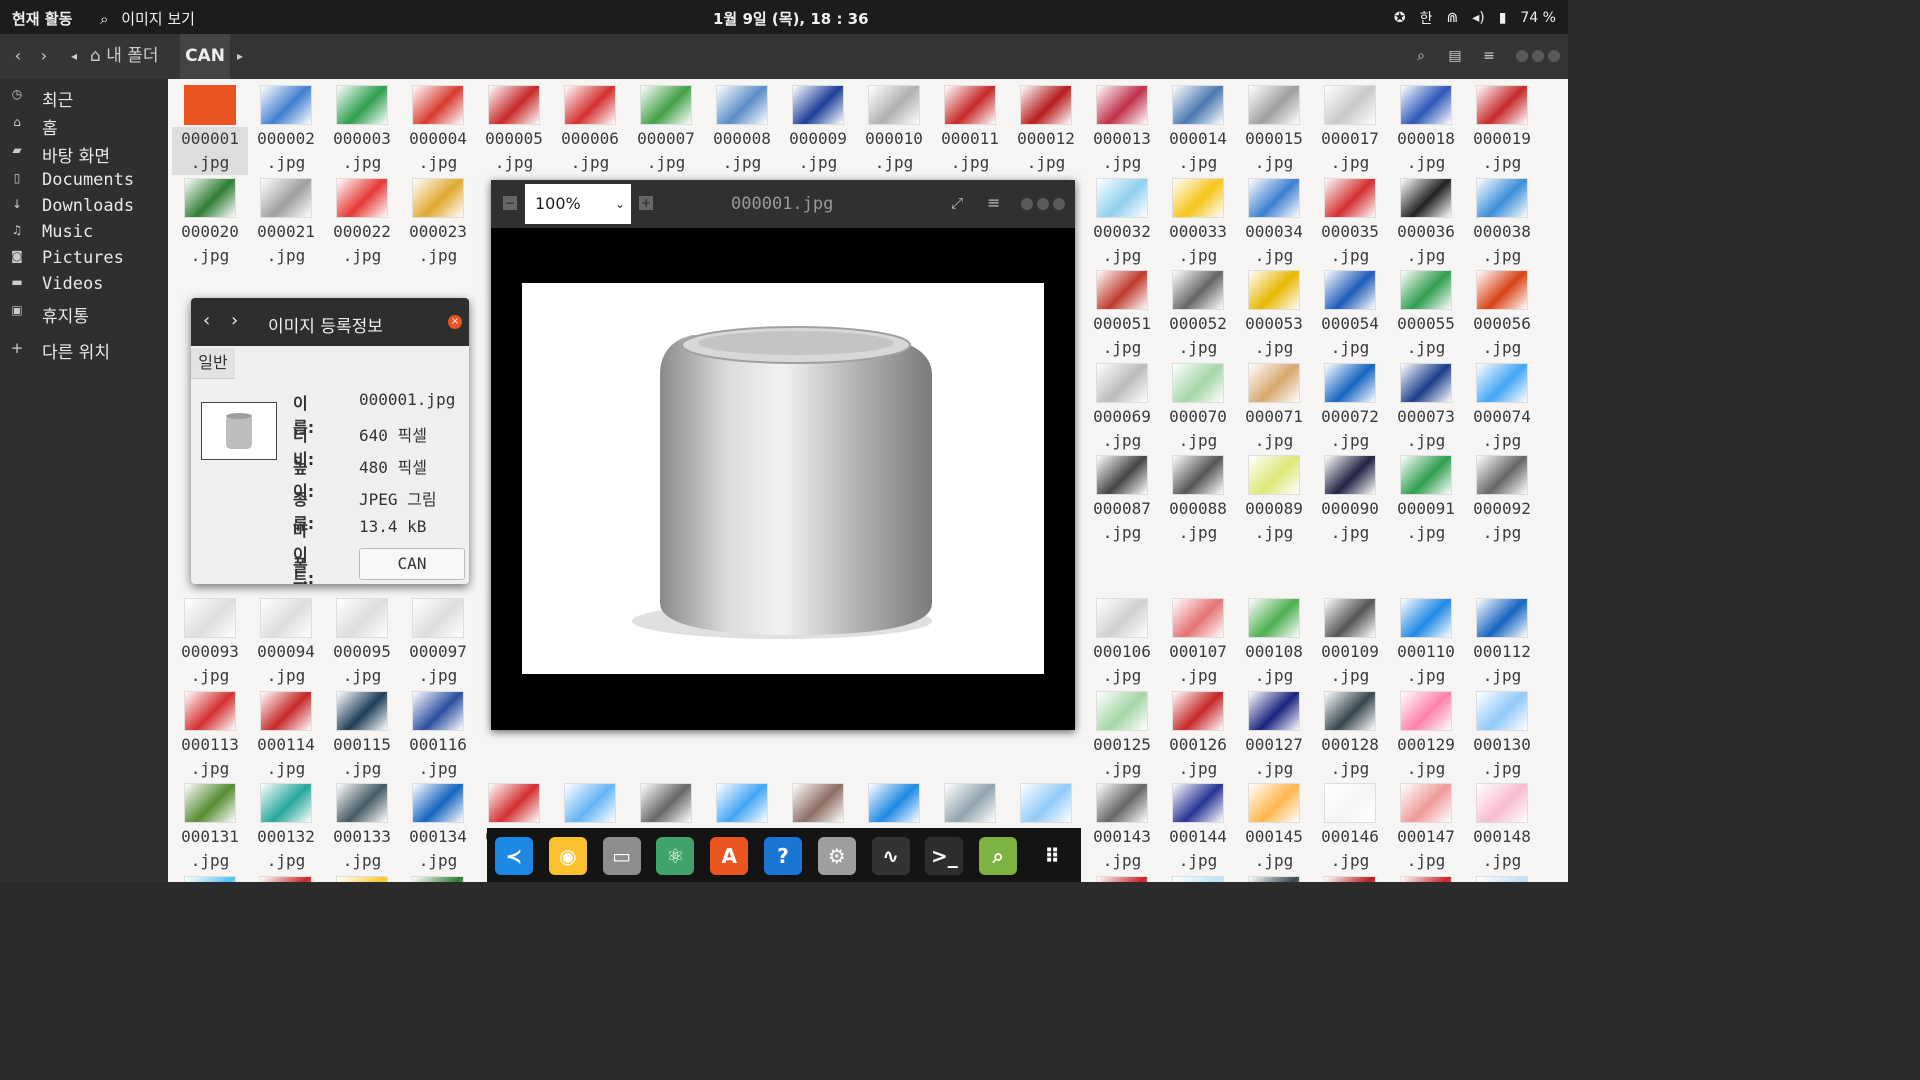  What do you see at coordinates (590, 127) in the screenshot?
I see `file-item: 000006 .jpg` at bounding box center [590, 127].